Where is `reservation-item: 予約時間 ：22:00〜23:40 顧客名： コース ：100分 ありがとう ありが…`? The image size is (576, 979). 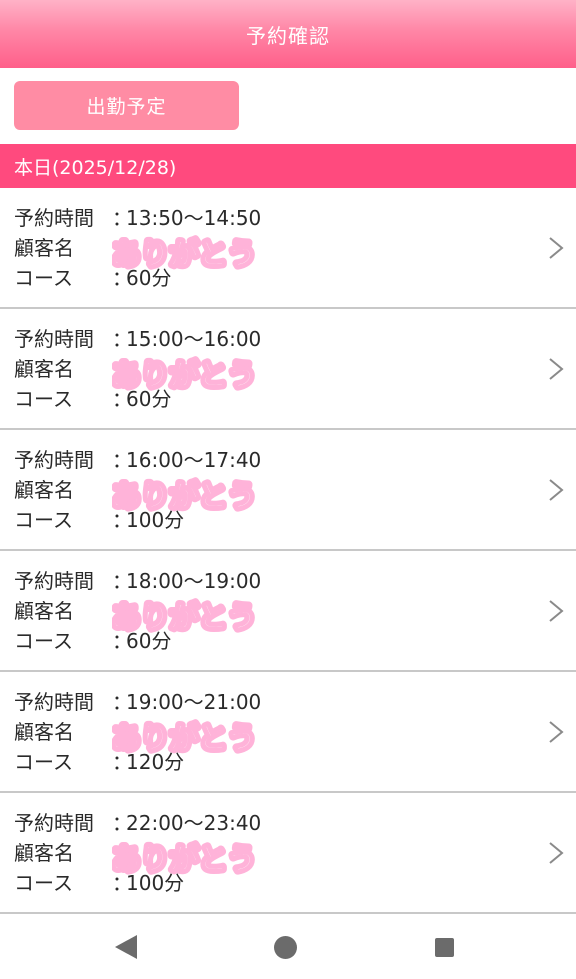
reservation-item: 予約時間 ：22:00〜23:40 顧客名： コース ：100分 ありがとう ありが… is located at coordinates (288, 853).